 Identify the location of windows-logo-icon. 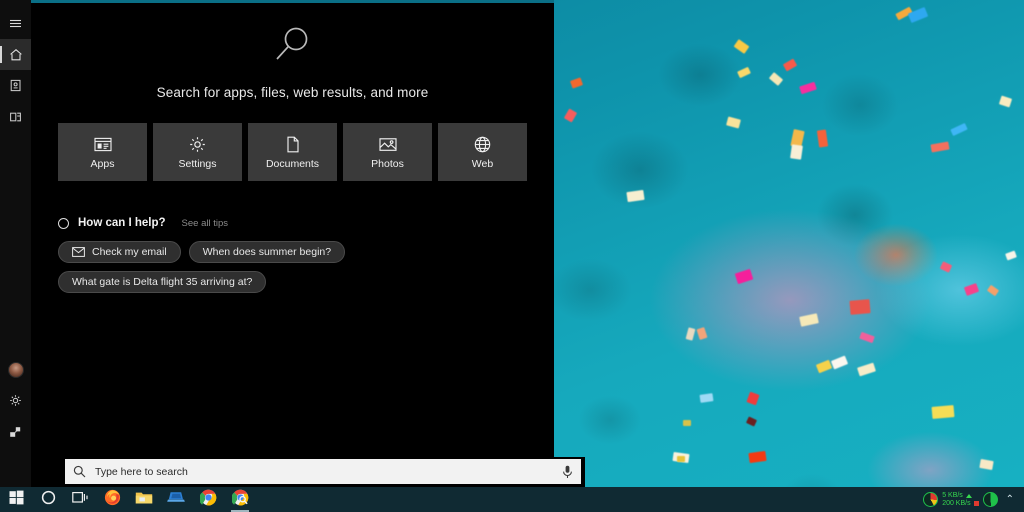
(16, 500).